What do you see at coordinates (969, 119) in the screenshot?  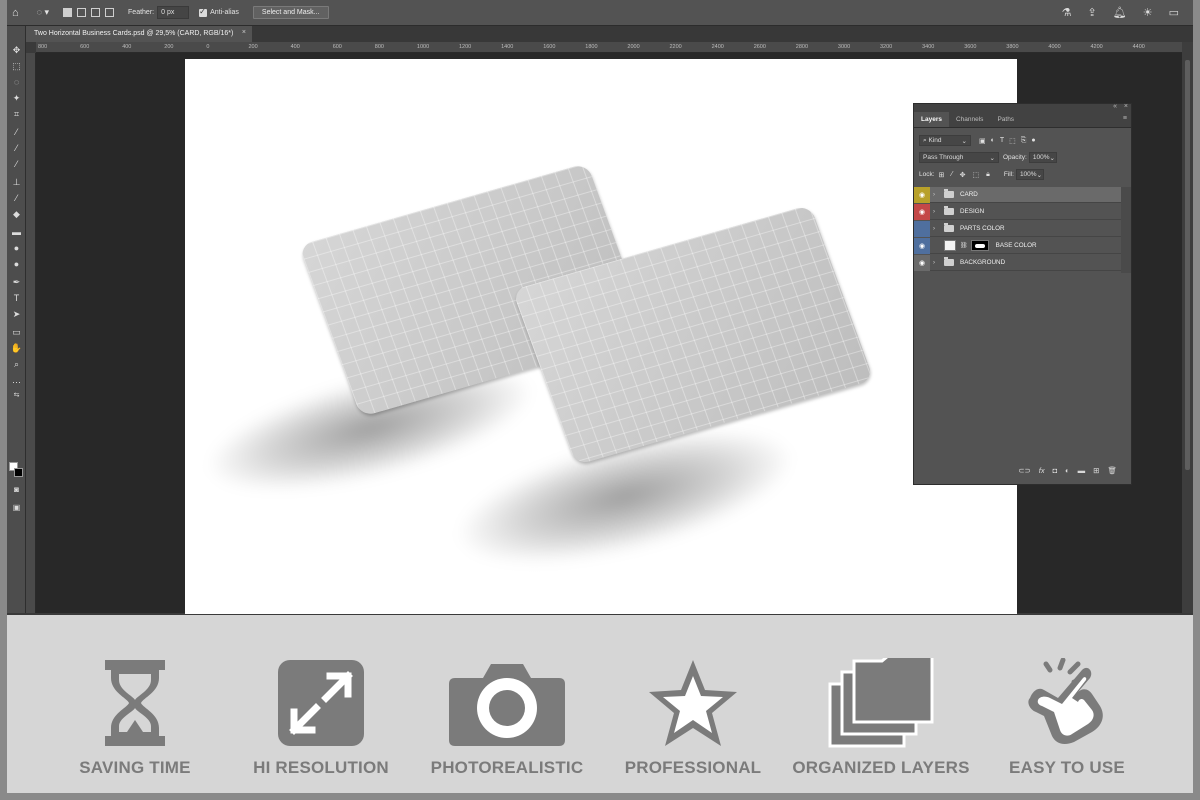 I see `tab-channels: Channels` at bounding box center [969, 119].